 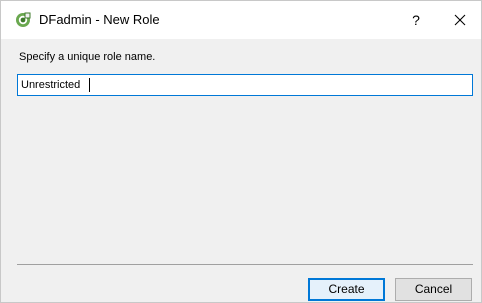 I want to click on dfadmin-app-icon, so click(x=23, y=20).